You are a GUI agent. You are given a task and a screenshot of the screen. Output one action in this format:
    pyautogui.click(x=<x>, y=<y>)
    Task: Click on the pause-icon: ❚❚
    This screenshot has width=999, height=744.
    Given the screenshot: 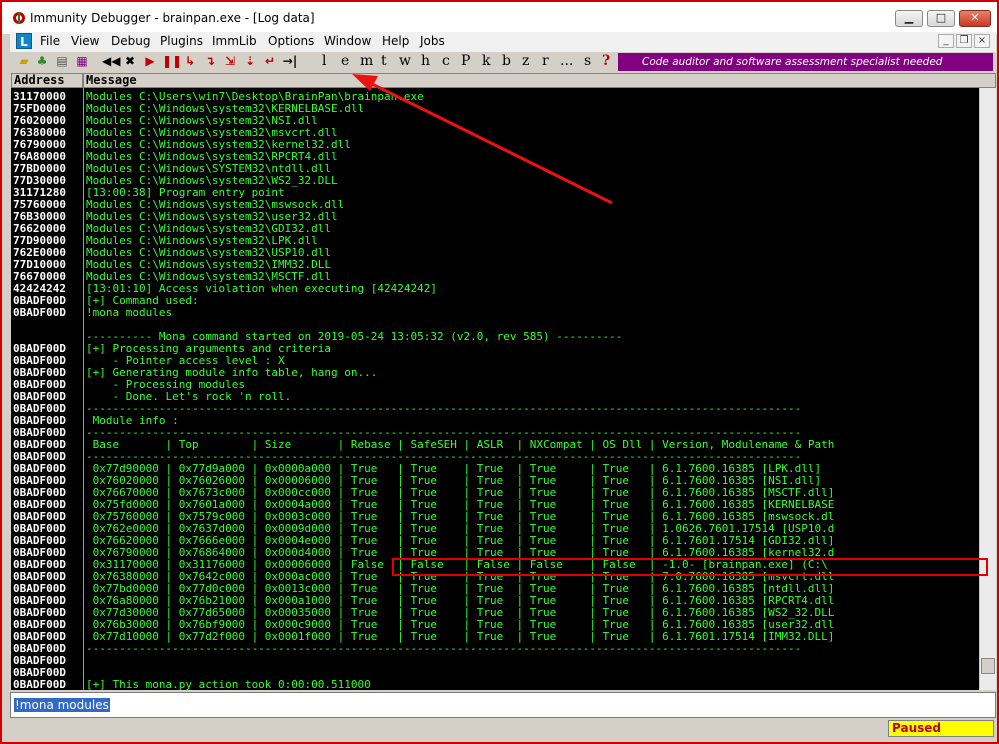 What is the action you would take?
    pyautogui.click(x=172, y=61)
    